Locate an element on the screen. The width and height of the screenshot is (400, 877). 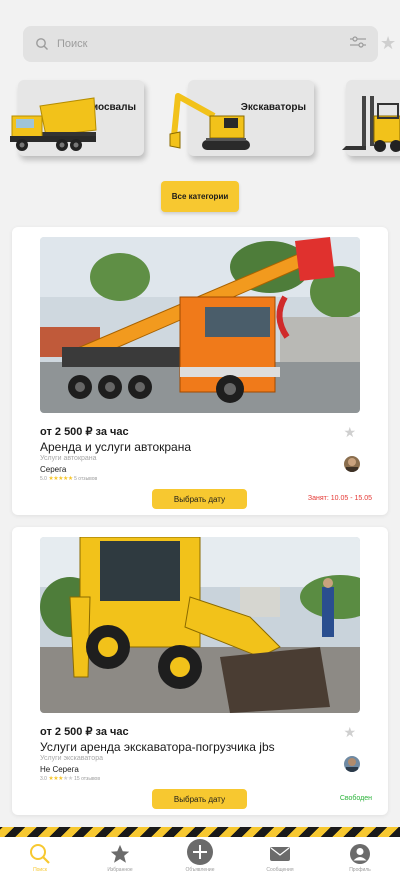
tab-label: Профиль is located at coordinates (360, 870).